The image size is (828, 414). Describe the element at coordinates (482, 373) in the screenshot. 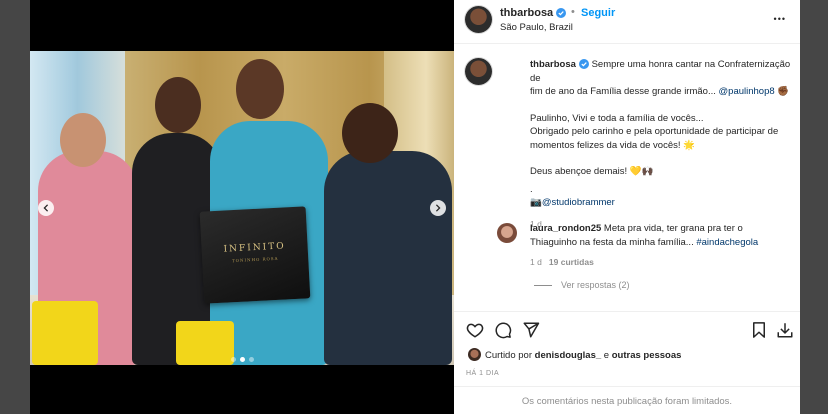

I see `post-timestamp: HÁ 1 DIA` at that location.